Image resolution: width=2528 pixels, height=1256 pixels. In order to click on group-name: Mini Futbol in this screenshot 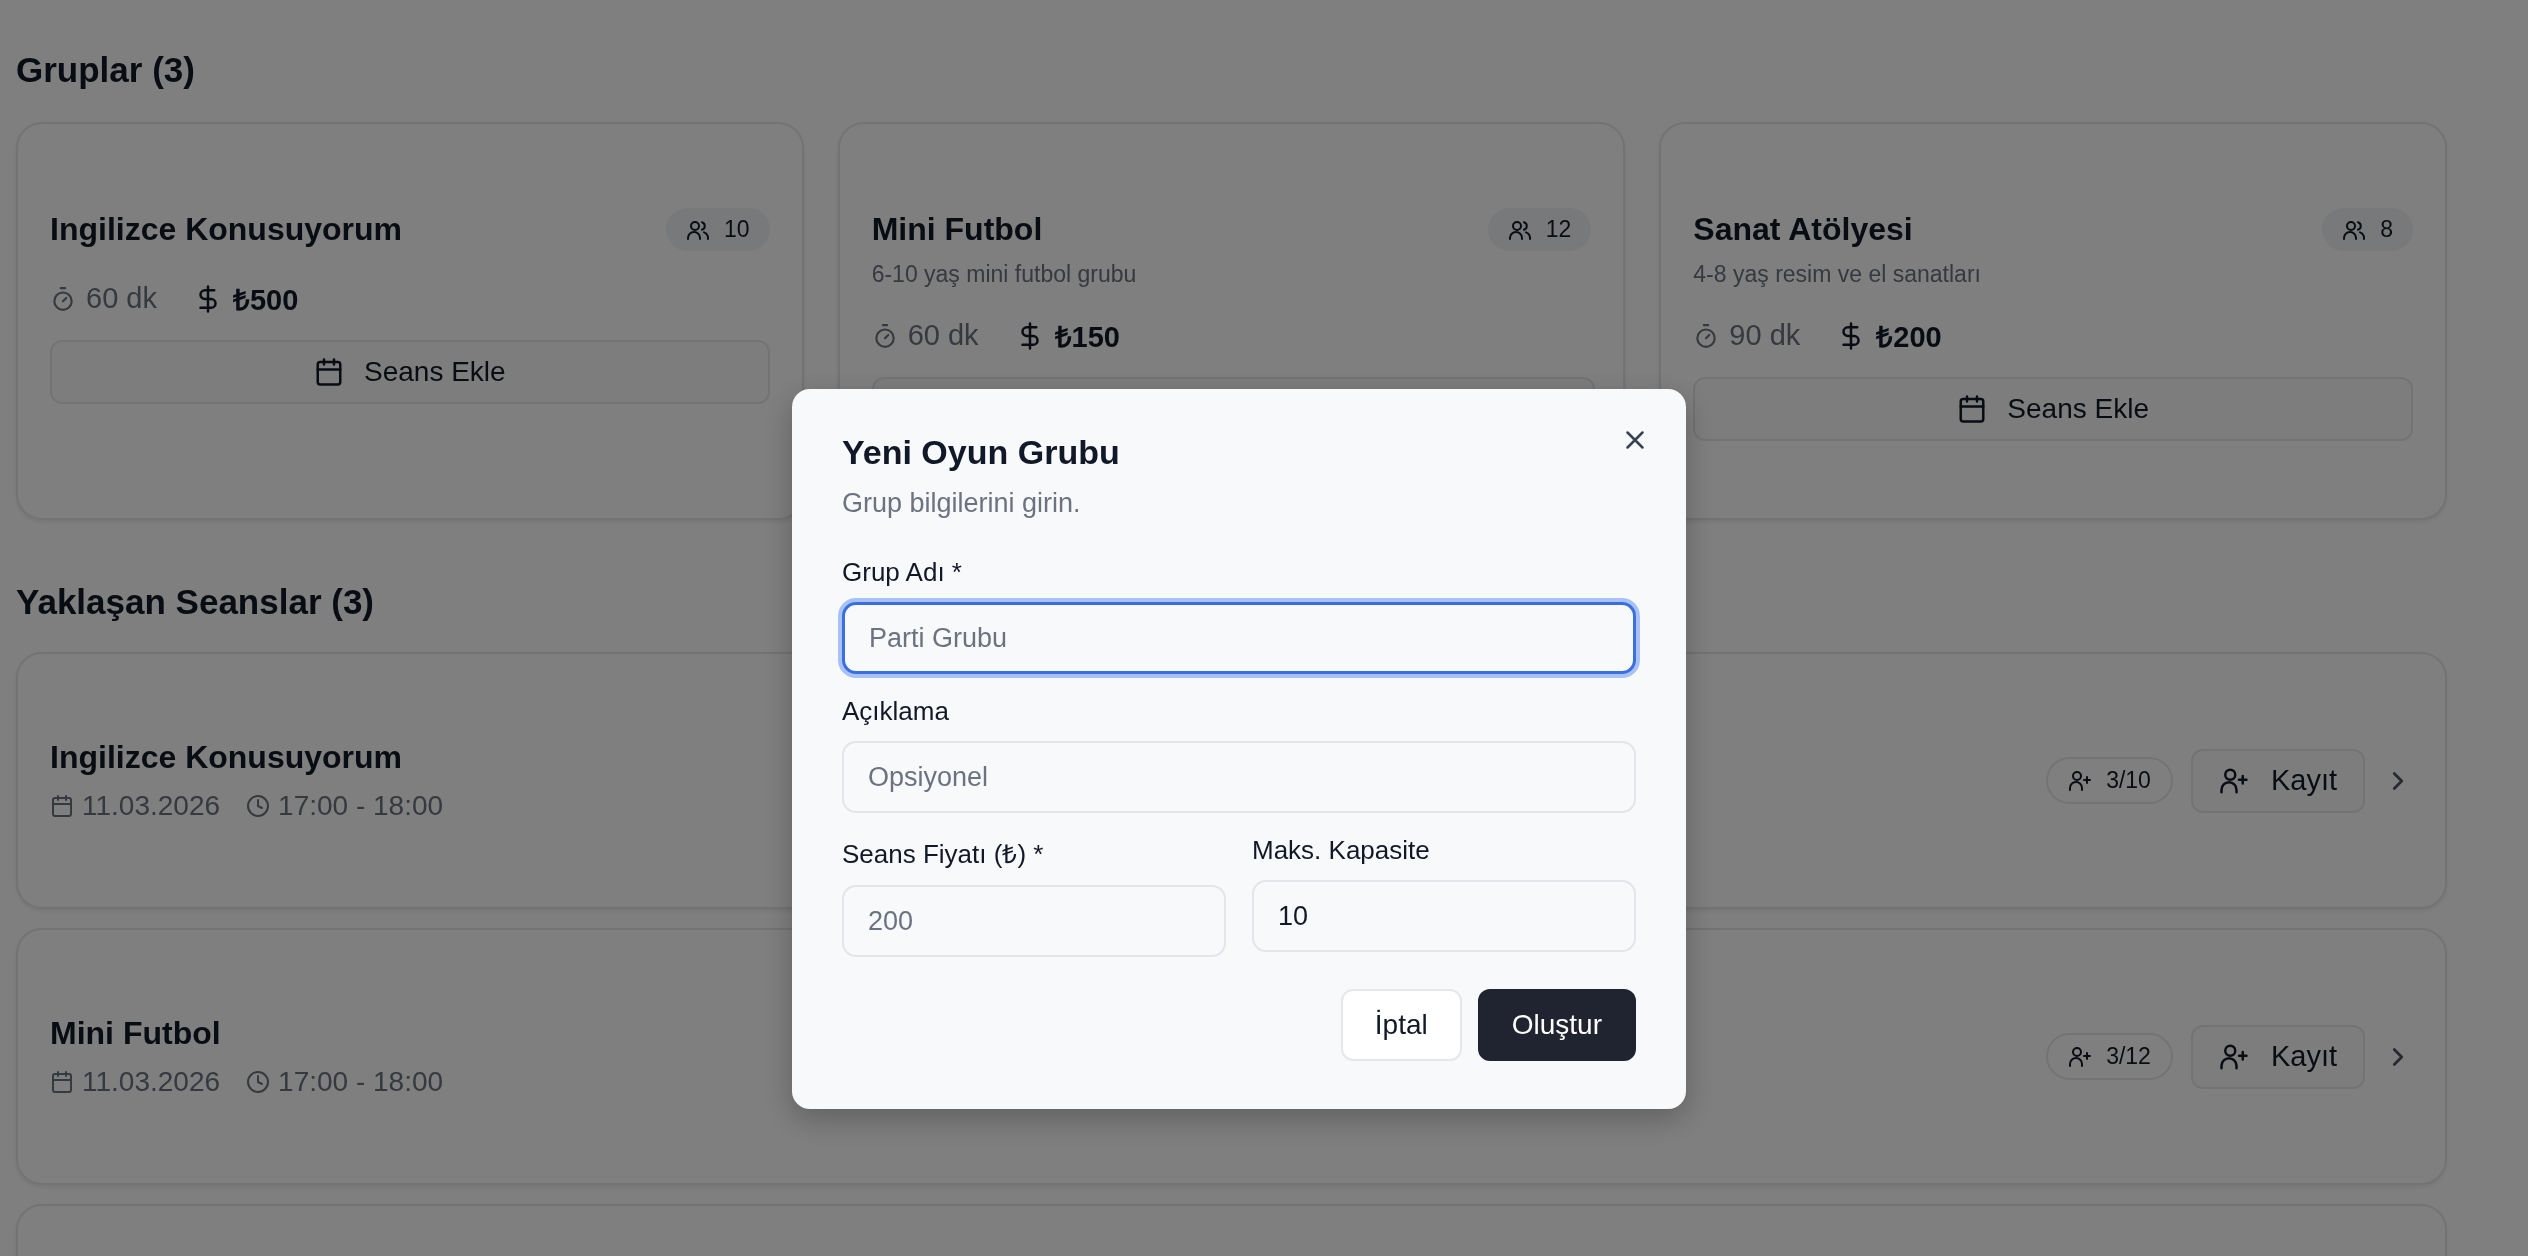, I will do `click(957, 229)`.